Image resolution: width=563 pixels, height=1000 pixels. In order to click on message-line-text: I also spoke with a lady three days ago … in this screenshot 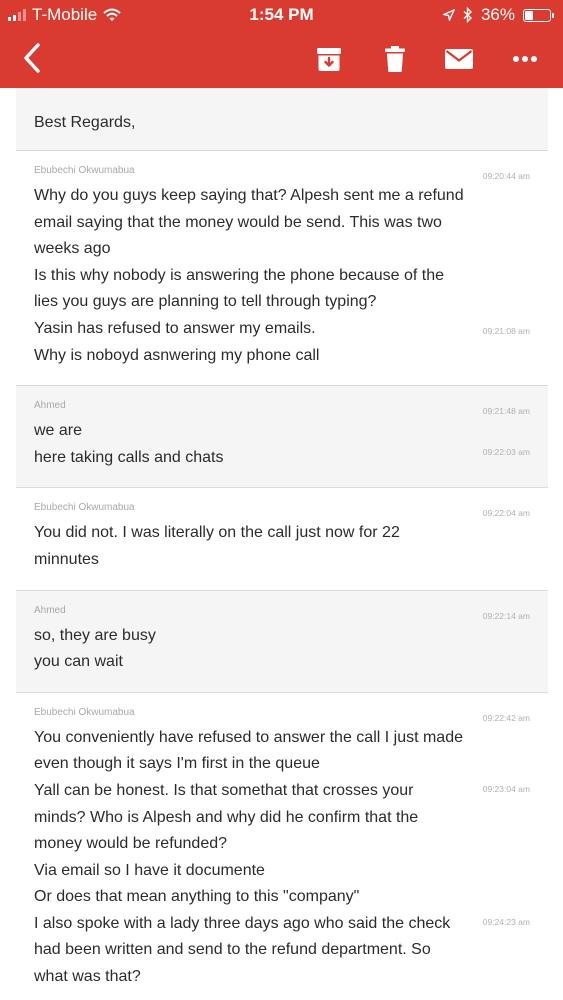, I will do `click(242, 923)`.